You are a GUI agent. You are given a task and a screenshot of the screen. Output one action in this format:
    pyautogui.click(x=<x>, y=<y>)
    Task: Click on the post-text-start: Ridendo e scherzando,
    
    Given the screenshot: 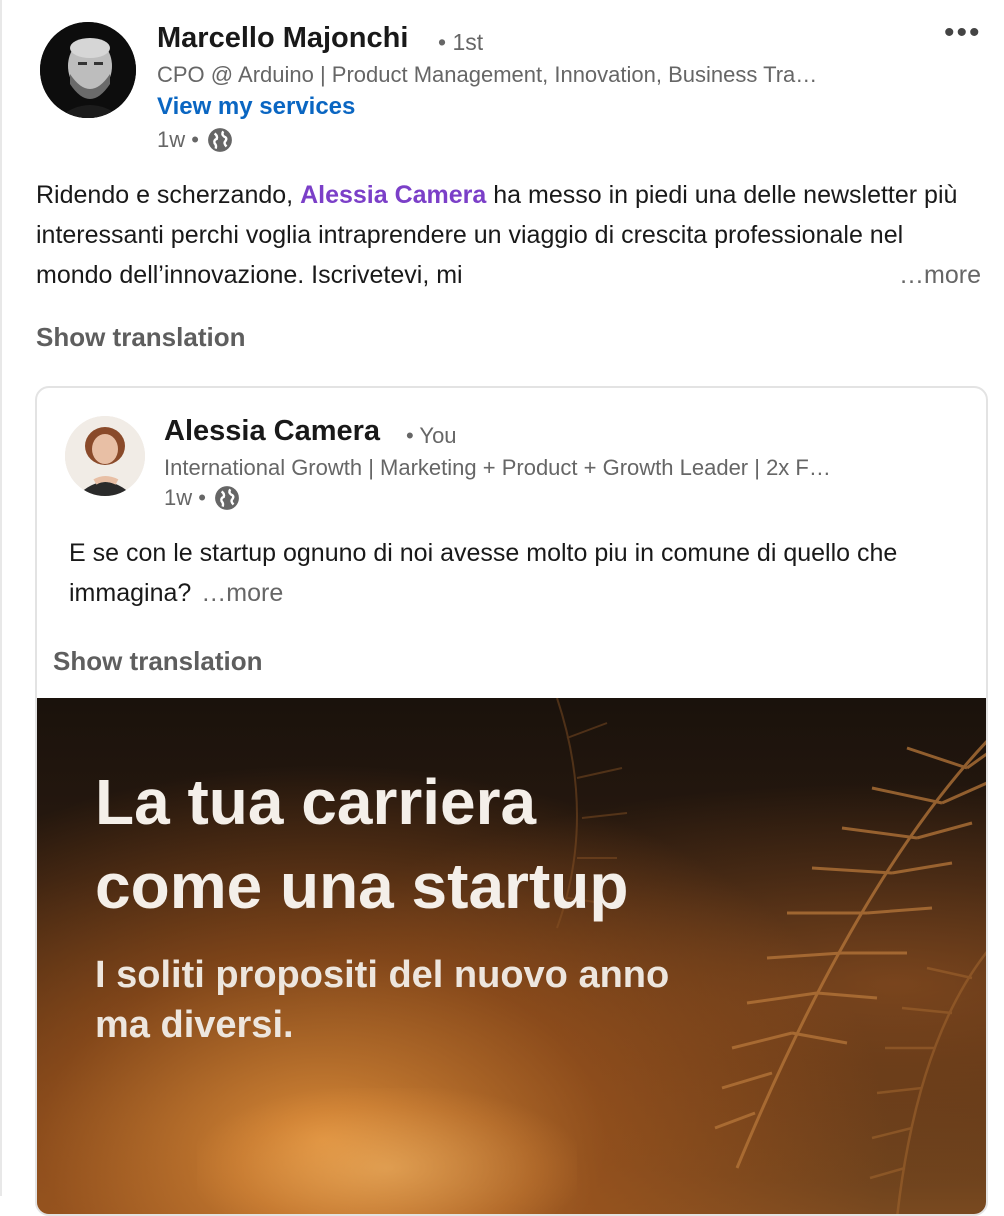 What is the action you would take?
    pyautogui.click(x=168, y=195)
    